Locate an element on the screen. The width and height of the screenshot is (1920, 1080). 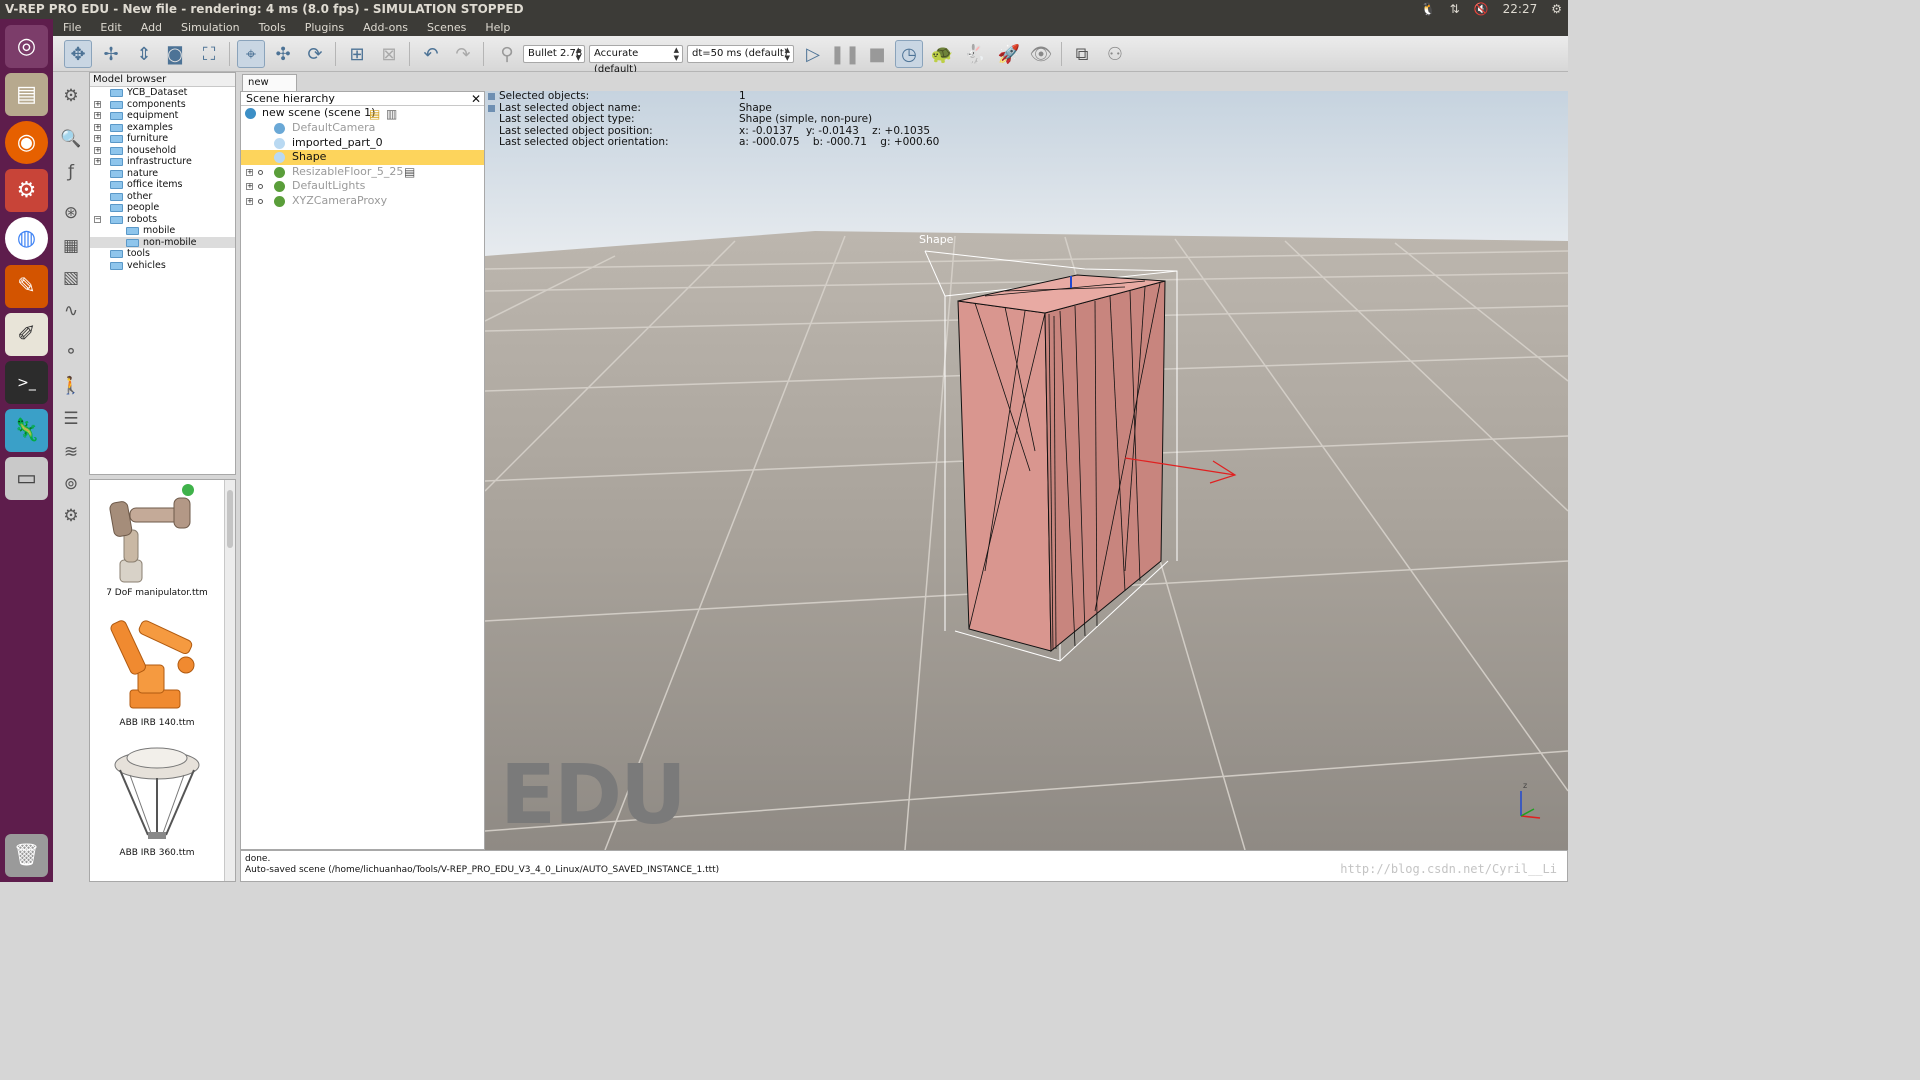
fit-to-view-icon: ⛶ is located at coordinates (209, 54).